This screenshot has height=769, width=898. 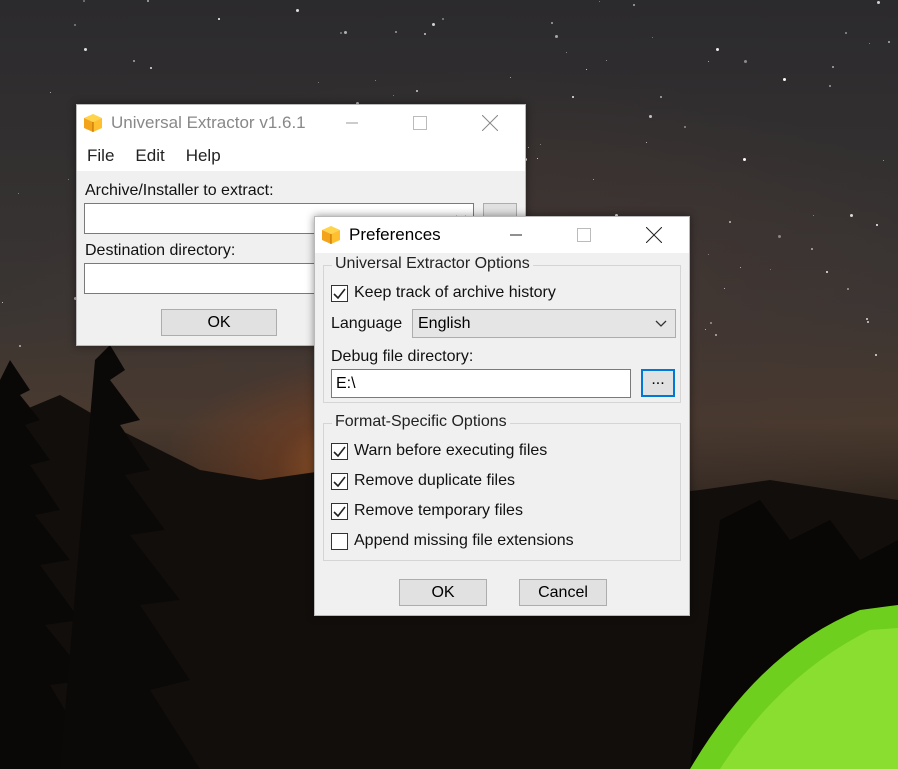 What do you see at coordinates (464, 540) in the screenshot?
I see `append-extensions-label: Append missing file extensions` at bounding box center [464, 540].